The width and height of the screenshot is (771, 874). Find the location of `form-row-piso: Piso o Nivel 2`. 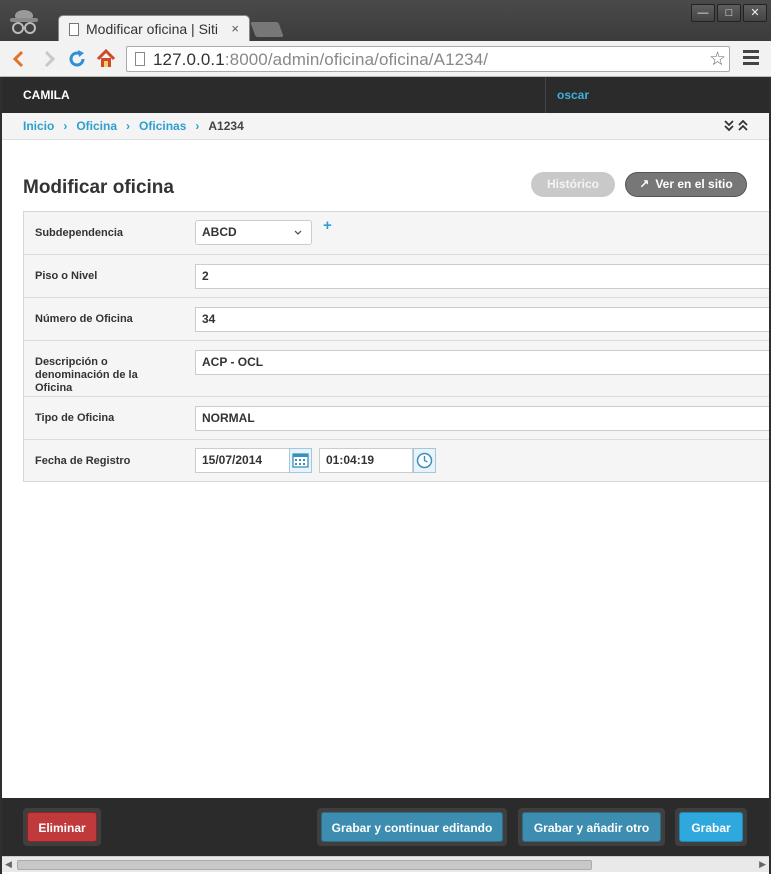

form-row-piso: Piso o Nivel 2 is located at coordinates (396, 276).